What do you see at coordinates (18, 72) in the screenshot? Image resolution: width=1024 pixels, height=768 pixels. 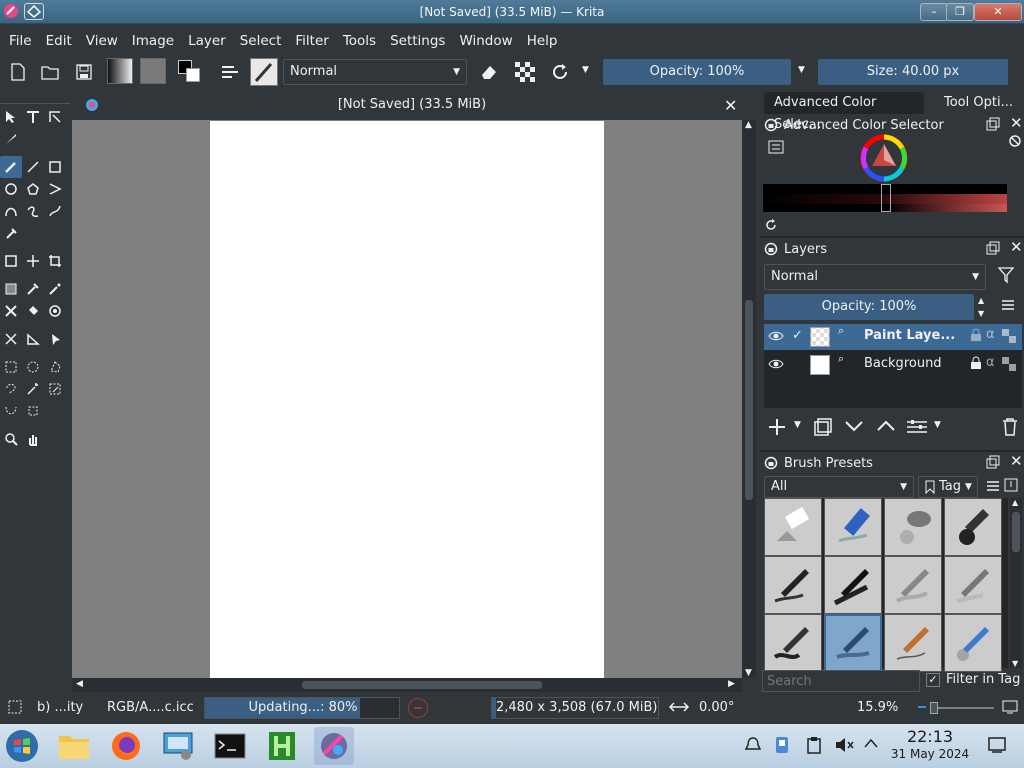 I see `new-document-icon` at bounding box center [18, 72].